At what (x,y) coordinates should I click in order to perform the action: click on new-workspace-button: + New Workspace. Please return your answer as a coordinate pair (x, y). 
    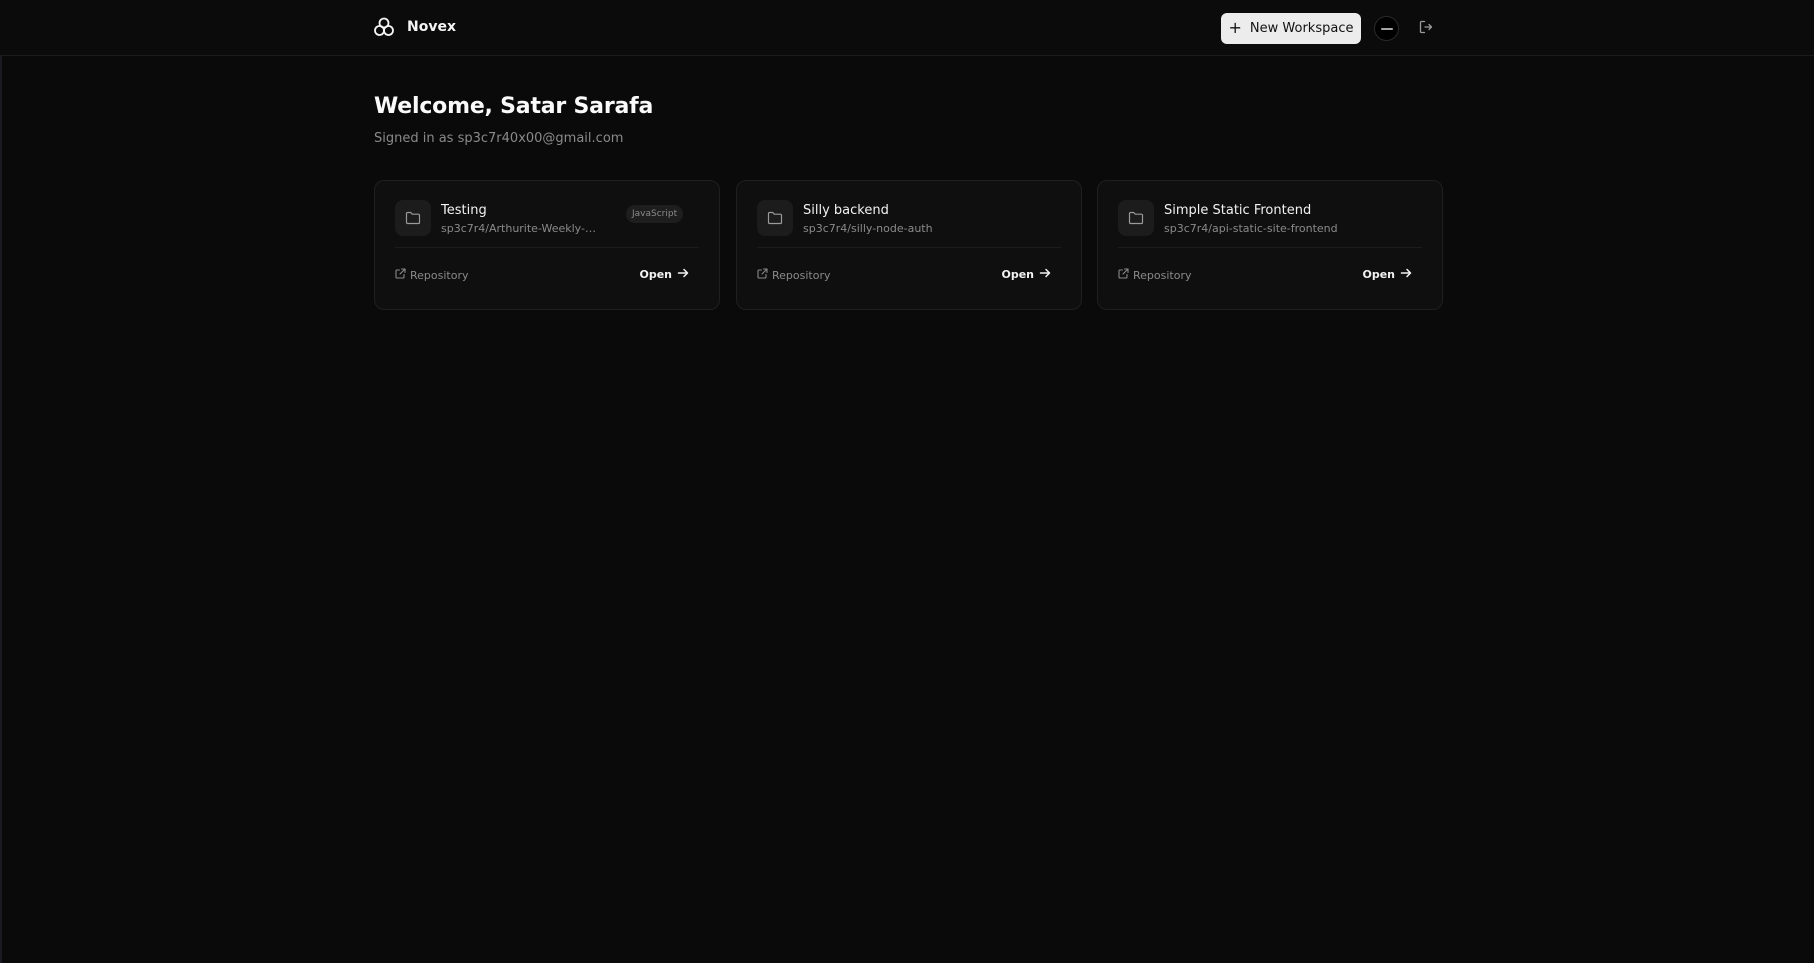
    Looking at the image, I should click on (1291, 28).